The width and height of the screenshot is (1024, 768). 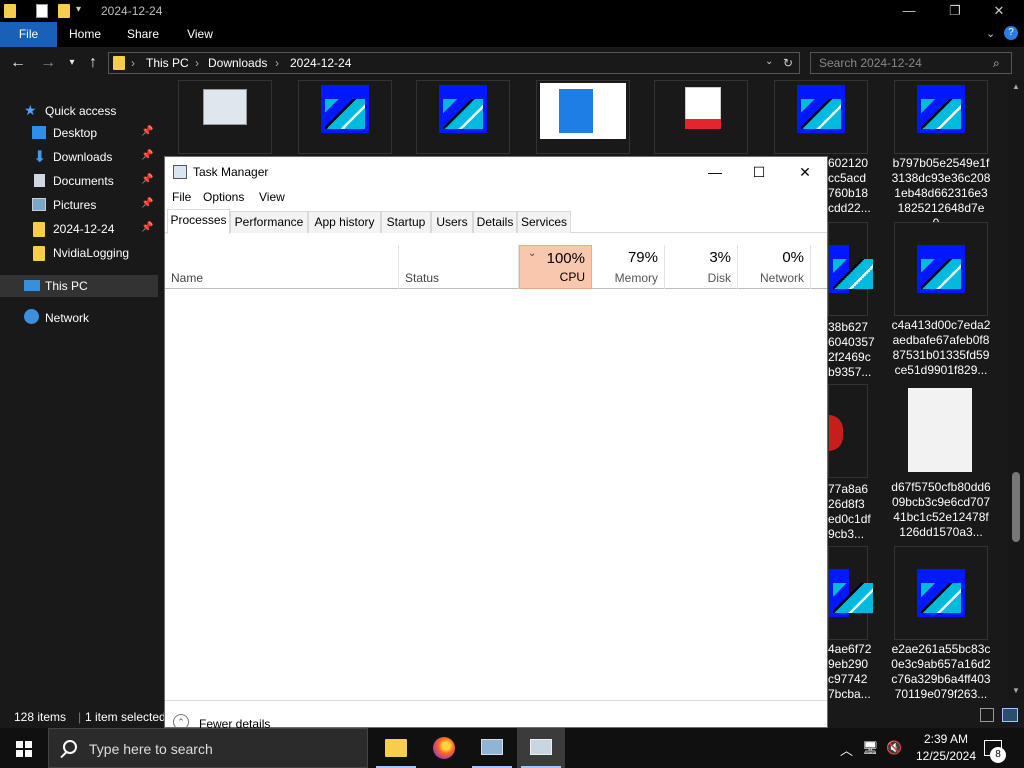 I want to click on recent-locations-chevron-icon: ▾, so click(x=72, y=63).